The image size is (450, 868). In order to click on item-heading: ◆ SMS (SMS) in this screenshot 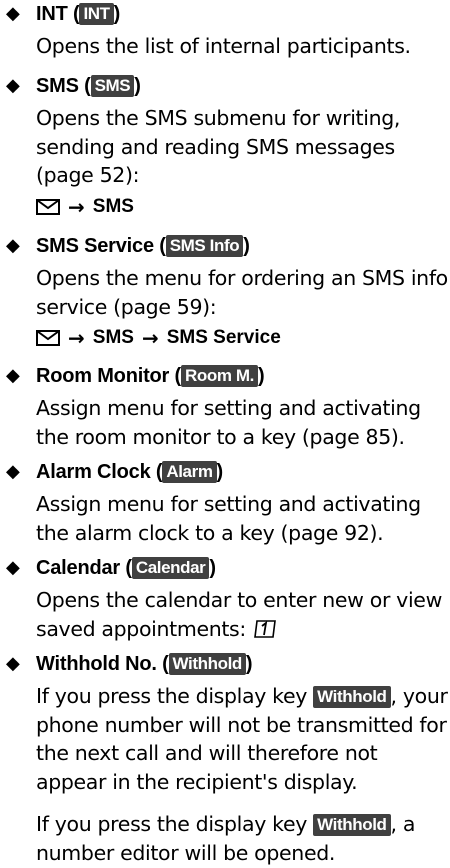, I will do `click(225, 86)`.